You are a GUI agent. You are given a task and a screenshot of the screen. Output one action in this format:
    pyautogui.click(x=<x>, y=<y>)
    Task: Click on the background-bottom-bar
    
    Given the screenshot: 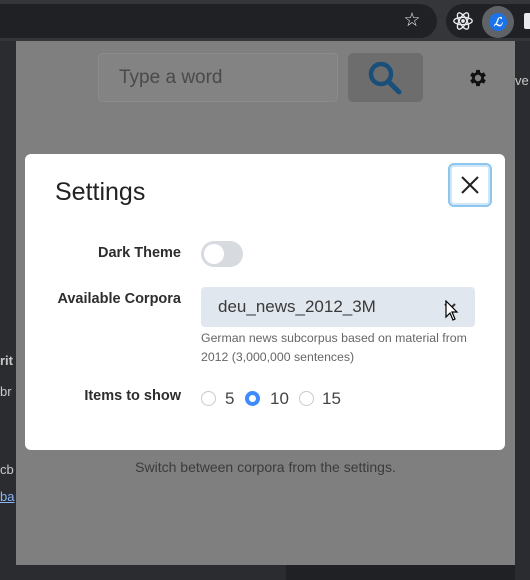 What is the action you would take?
    pyautogui.click(x=151, y=572)
    